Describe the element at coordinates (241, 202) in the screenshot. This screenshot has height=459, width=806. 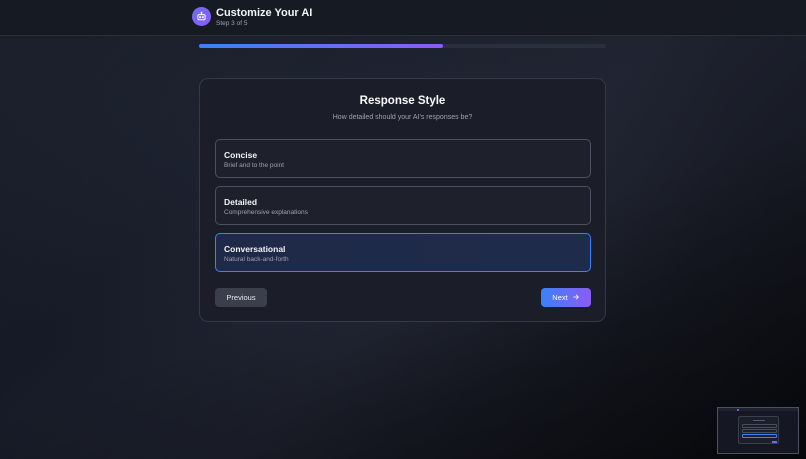
I see `option-title: Detailed` at that location.